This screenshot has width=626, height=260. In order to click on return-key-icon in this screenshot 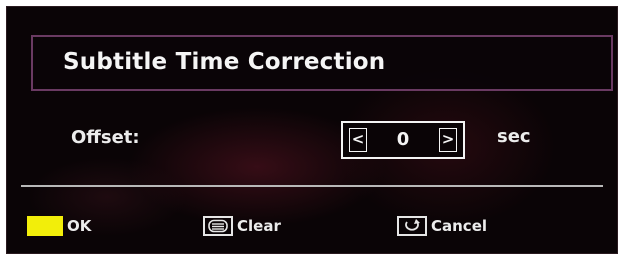, I will do `click(412, 226)`.